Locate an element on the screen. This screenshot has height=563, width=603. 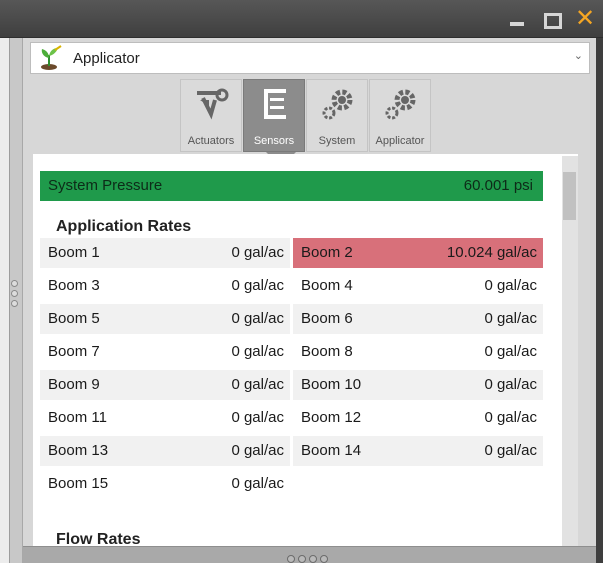
vertical-scrollbar is located at coordinates (570, 351).